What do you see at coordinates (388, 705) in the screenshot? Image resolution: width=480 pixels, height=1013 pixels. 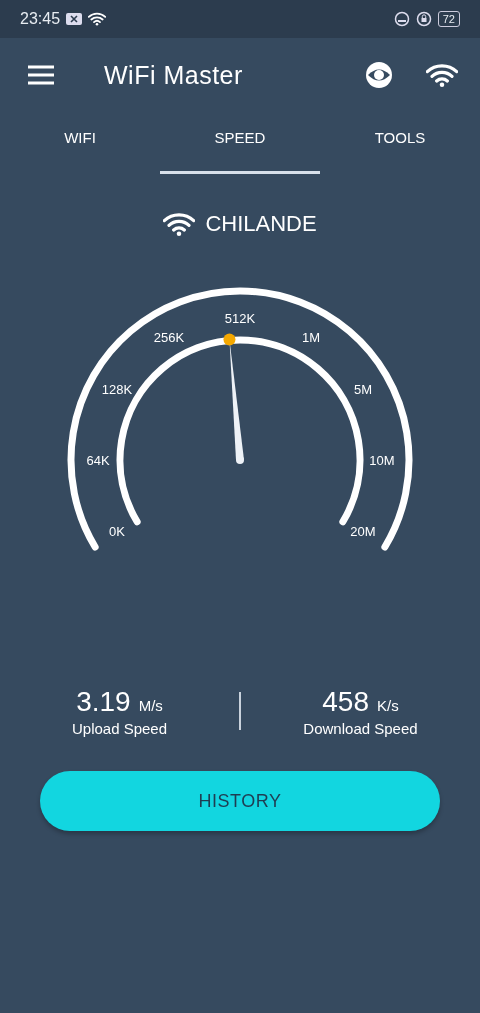 I see `speed-unit: K/s` at bounding box center [388, 705].